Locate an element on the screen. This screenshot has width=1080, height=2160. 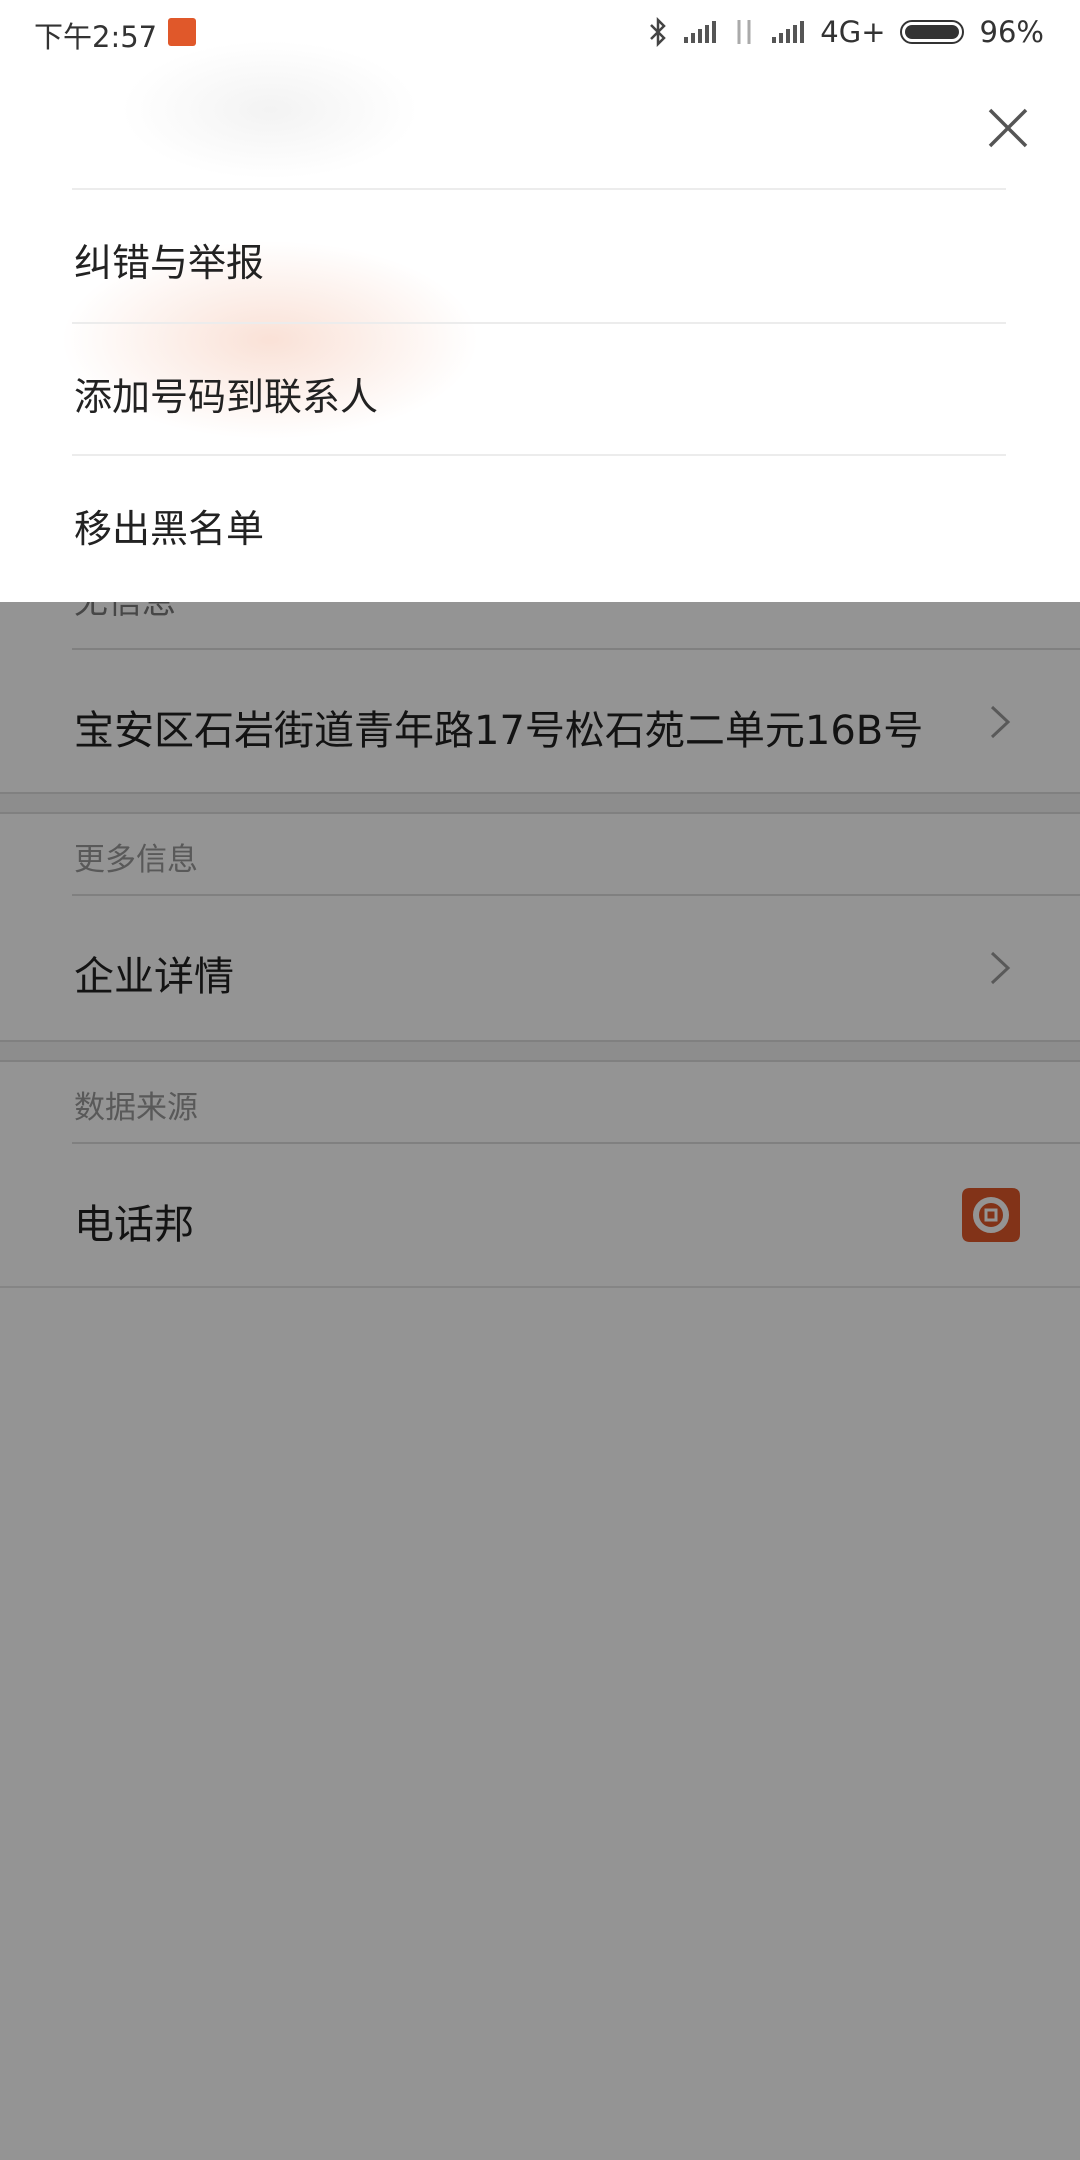
bluetooth-icon is located at coordinates (658, 32).